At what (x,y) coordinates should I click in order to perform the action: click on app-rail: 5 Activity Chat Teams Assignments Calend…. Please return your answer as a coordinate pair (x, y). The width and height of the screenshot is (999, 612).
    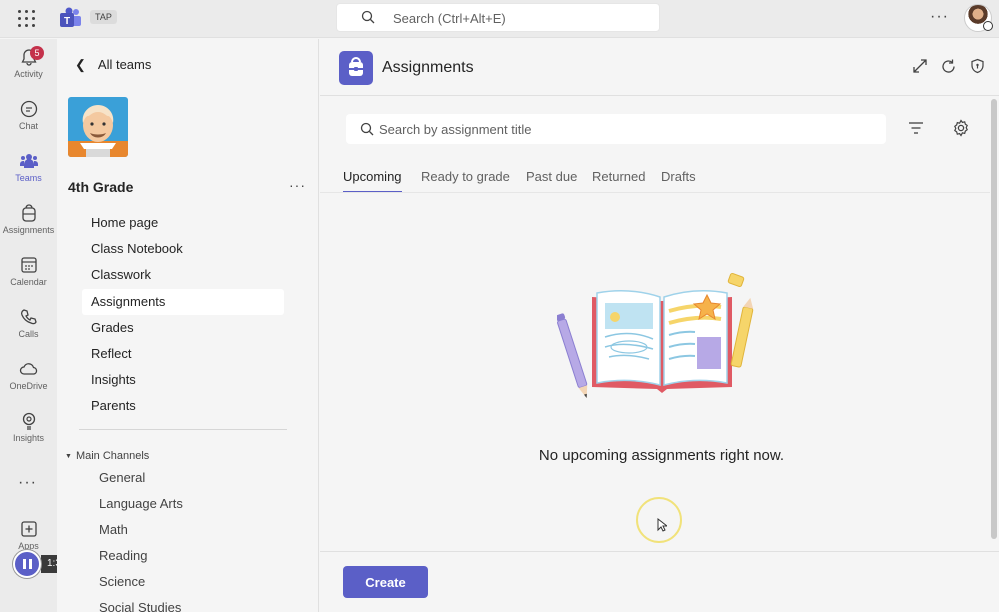
    Looking at the image, I should click on (28, 325).